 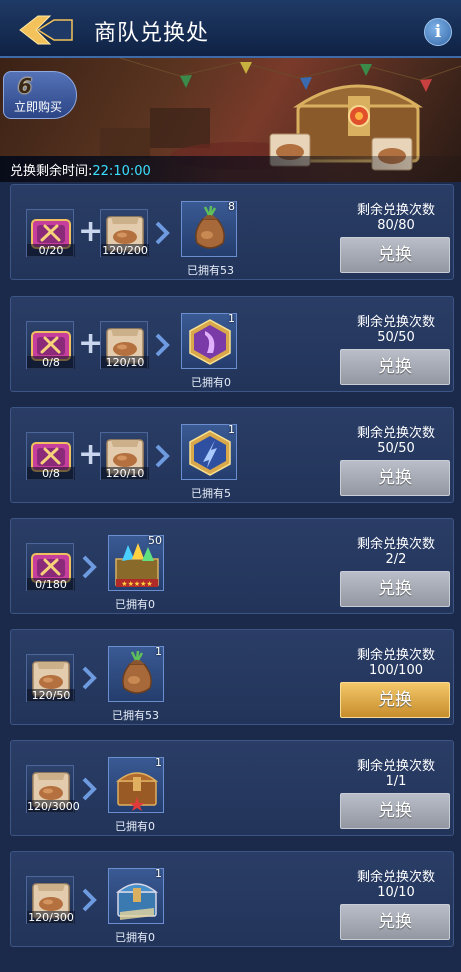 I want to click on cost-slot-tool-ticket: 0/180, so click(x=50, y=567).